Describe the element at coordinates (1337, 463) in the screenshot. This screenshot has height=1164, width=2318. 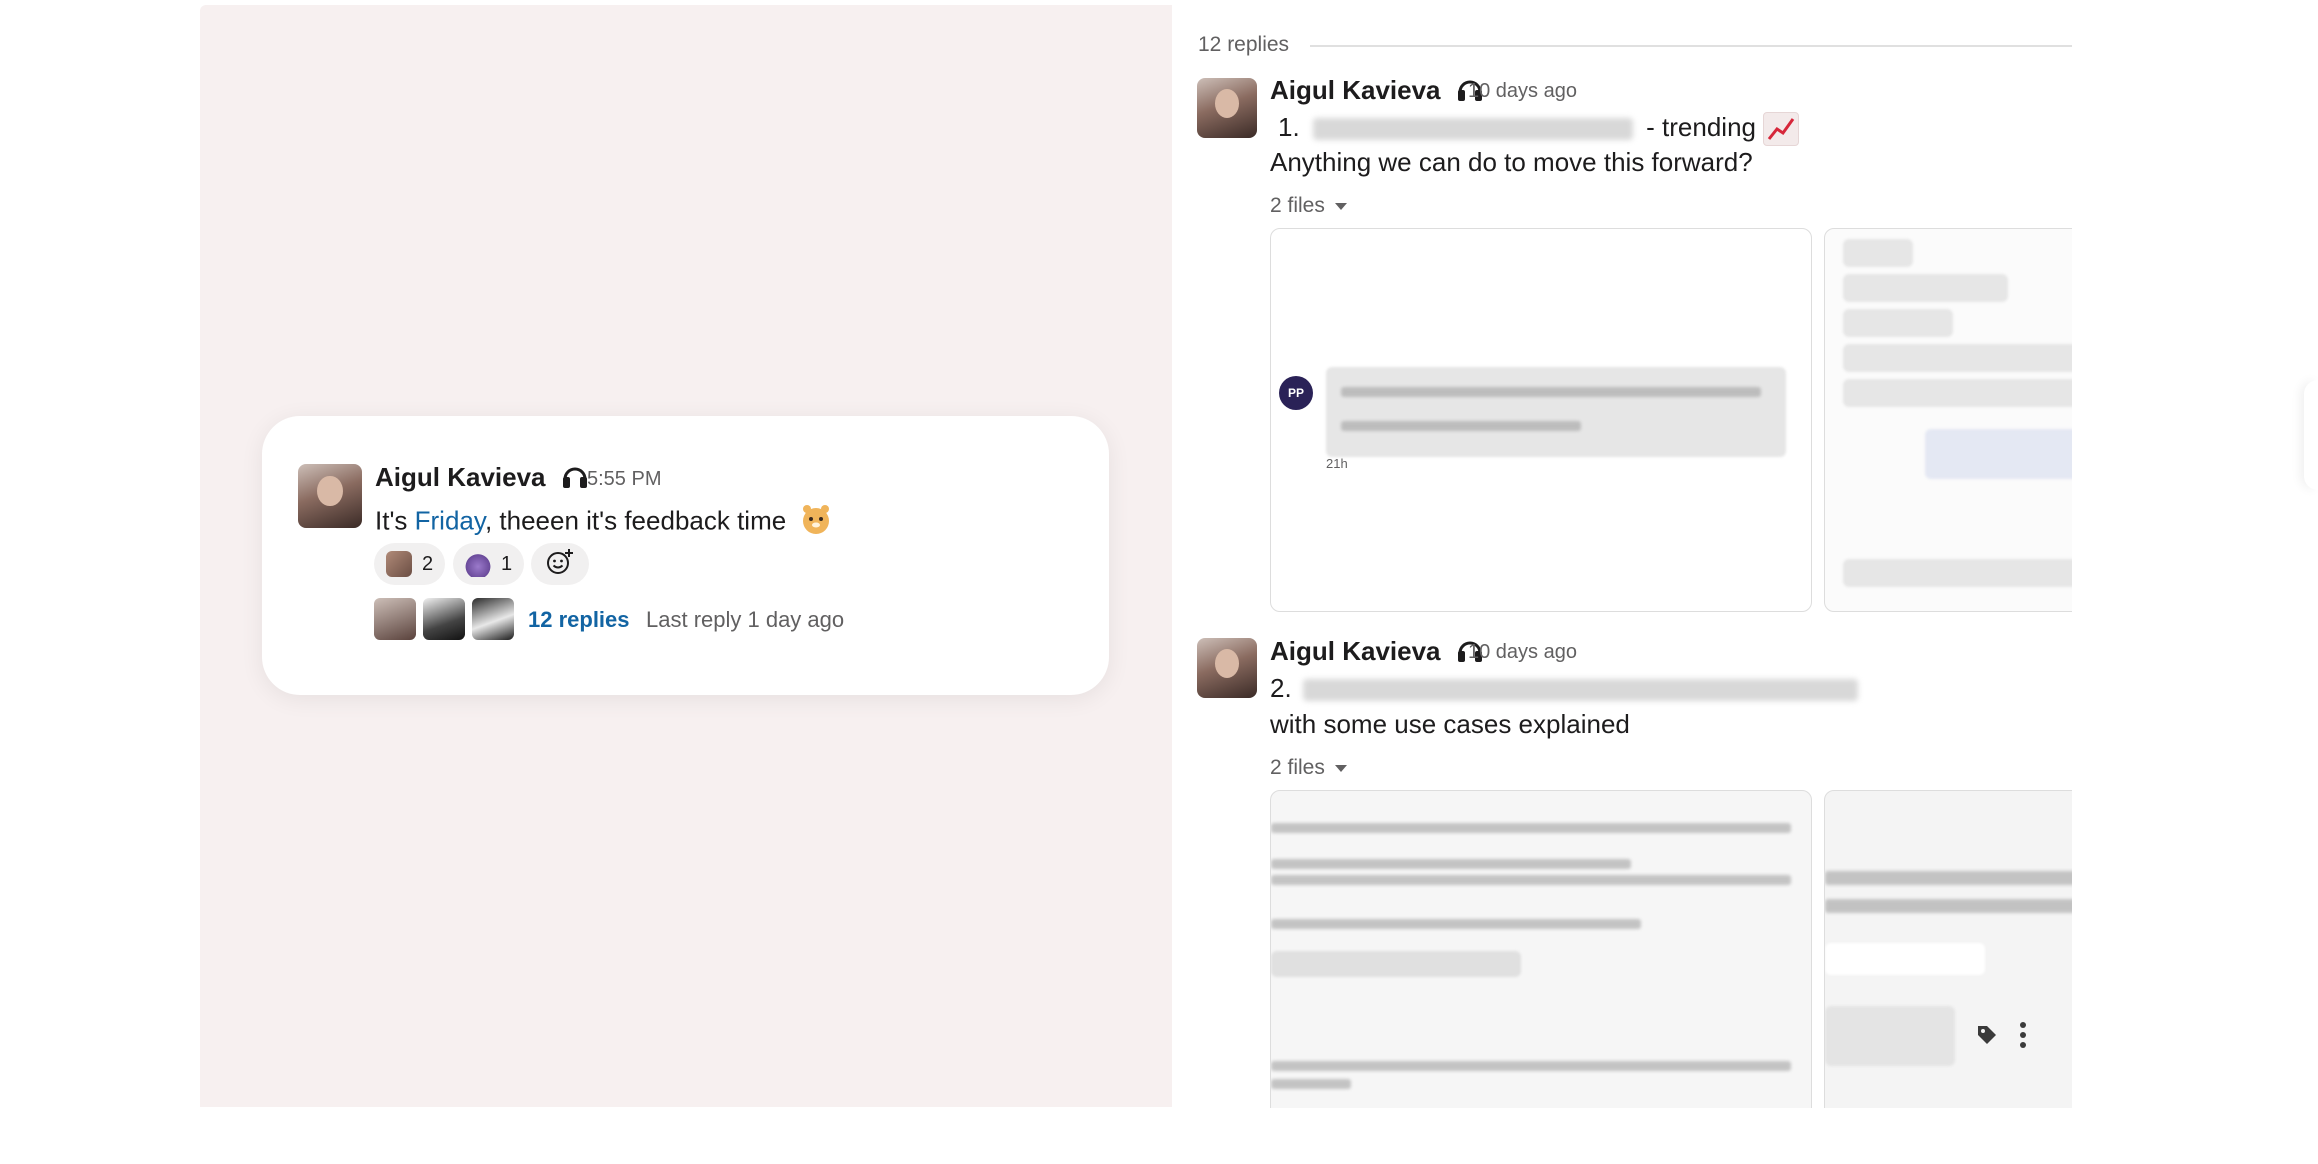
I see `preview-time: 21h` at that location.